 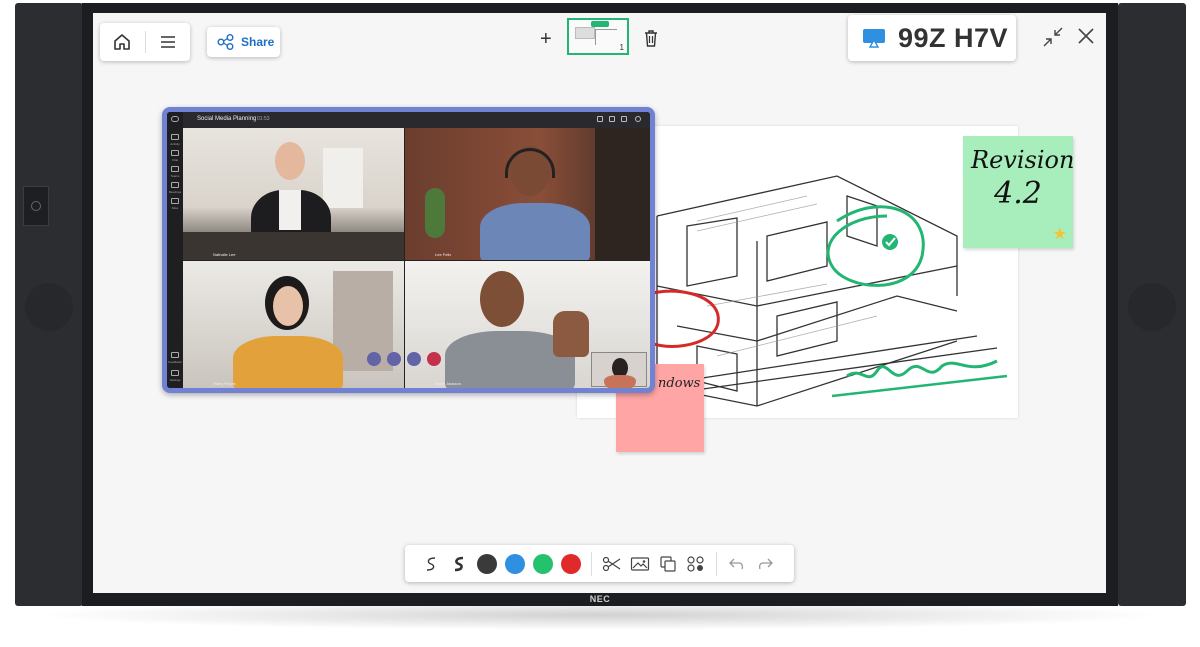 I want to click on thin-pen-button, so click(x=431, y=564).